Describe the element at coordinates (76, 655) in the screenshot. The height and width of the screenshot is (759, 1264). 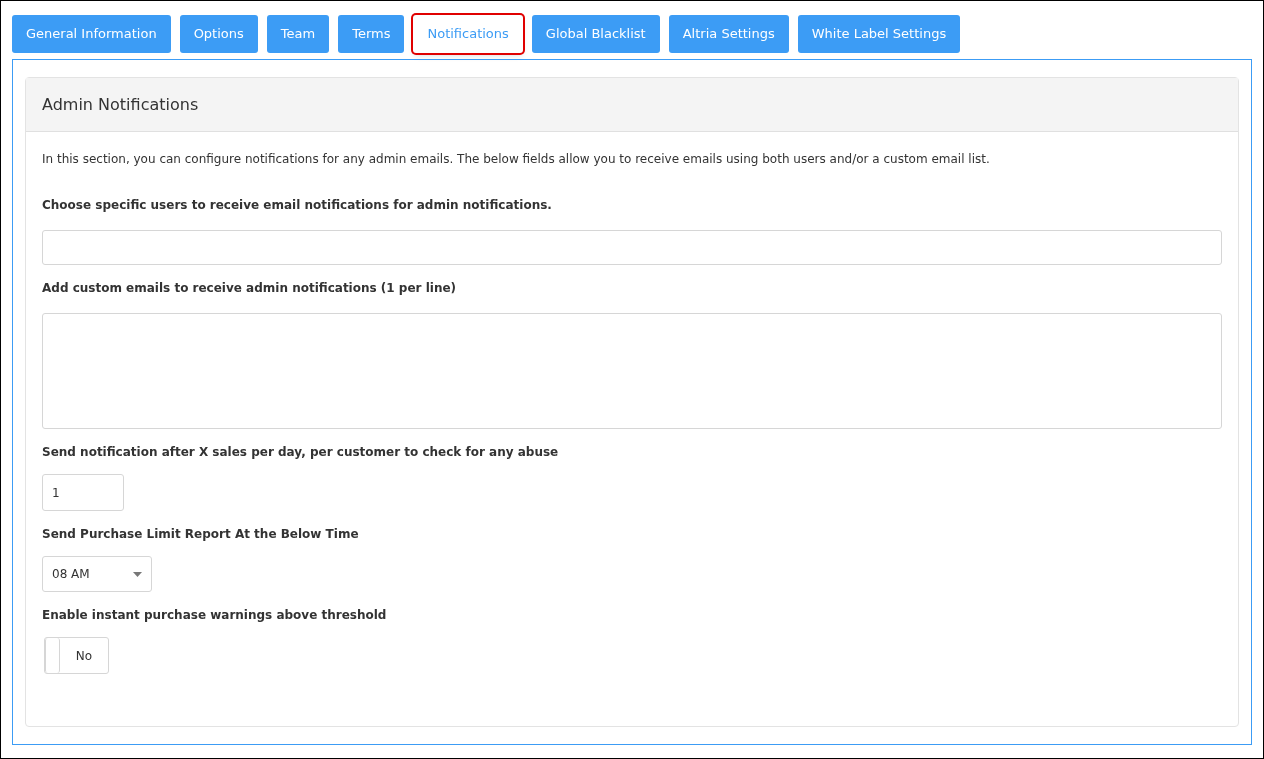
I see `toggle-switch: No` at that location.